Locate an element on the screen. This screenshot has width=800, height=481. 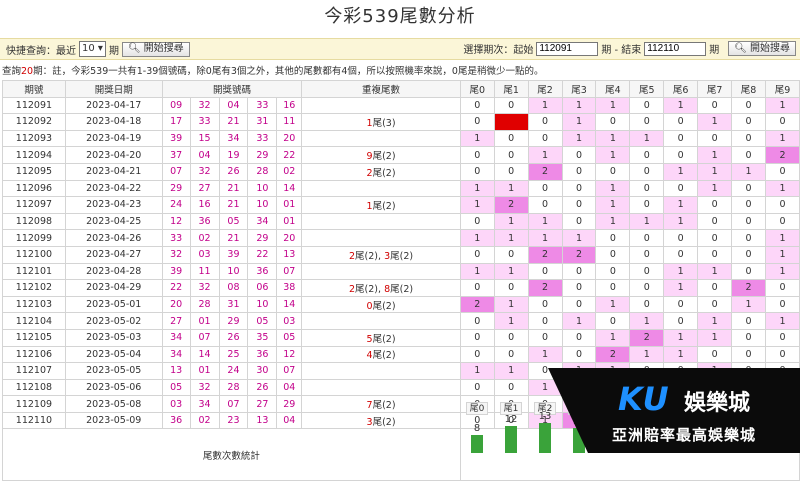
quick-search-button: 🔍︎ 開始搜尋 is located at coordinates (155, 49).